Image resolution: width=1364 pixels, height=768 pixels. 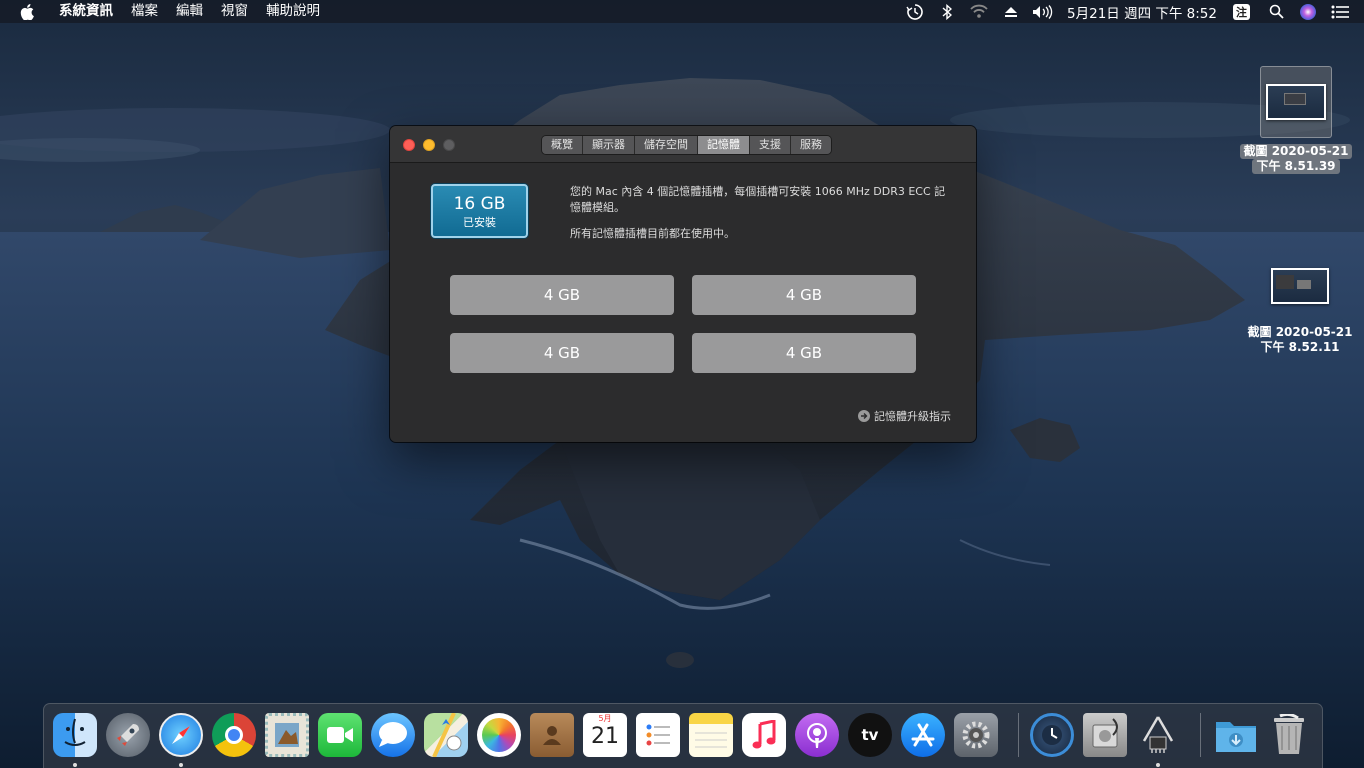 I want to click on arrow-right-circle-icon, so click(x=864, y=416).